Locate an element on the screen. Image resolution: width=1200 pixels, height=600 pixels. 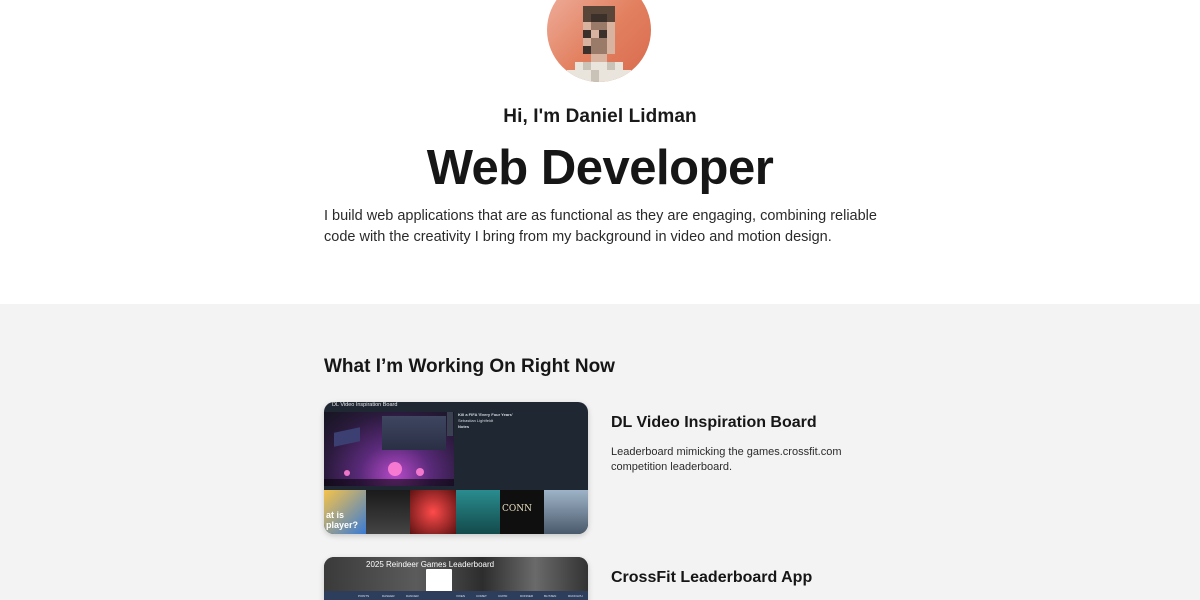
thumbnail-strip: at is player? CONN is located at coordinates (456, 512).